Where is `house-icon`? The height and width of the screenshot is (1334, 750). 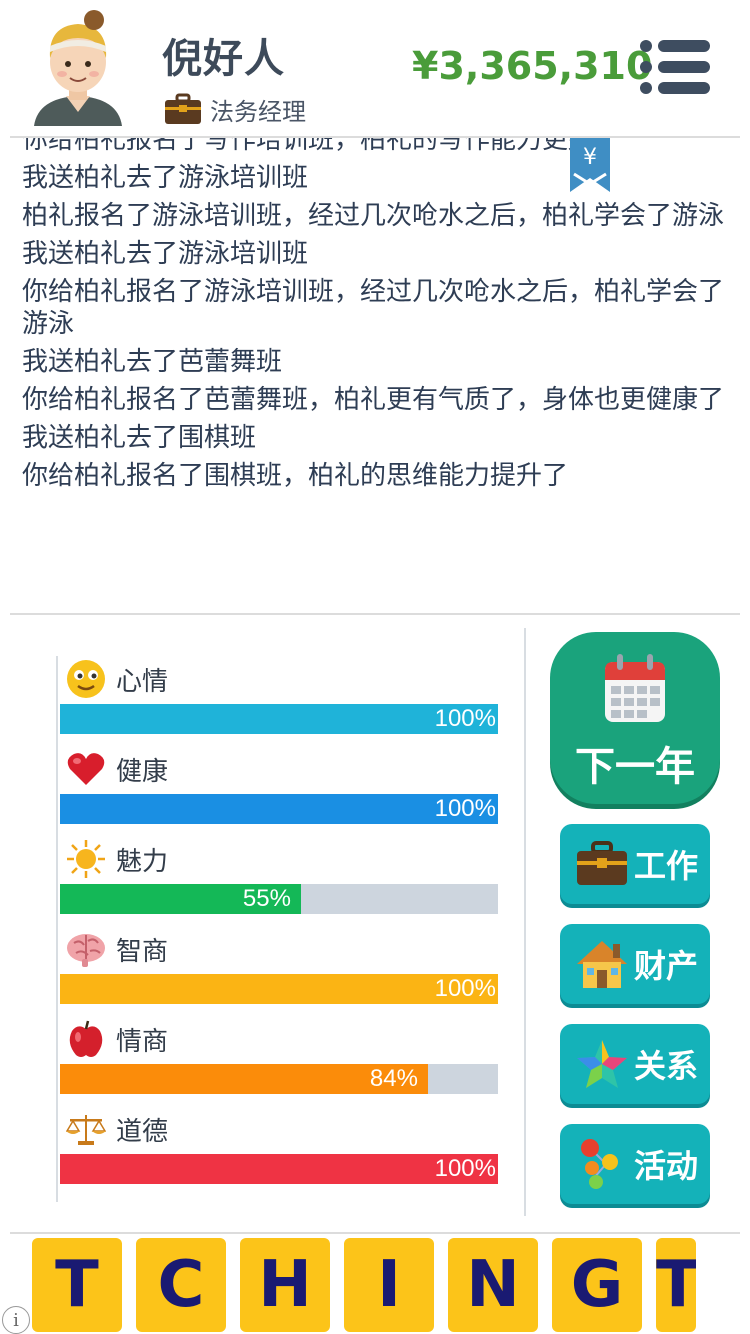 house-icon is located at coordinates (602, 964).